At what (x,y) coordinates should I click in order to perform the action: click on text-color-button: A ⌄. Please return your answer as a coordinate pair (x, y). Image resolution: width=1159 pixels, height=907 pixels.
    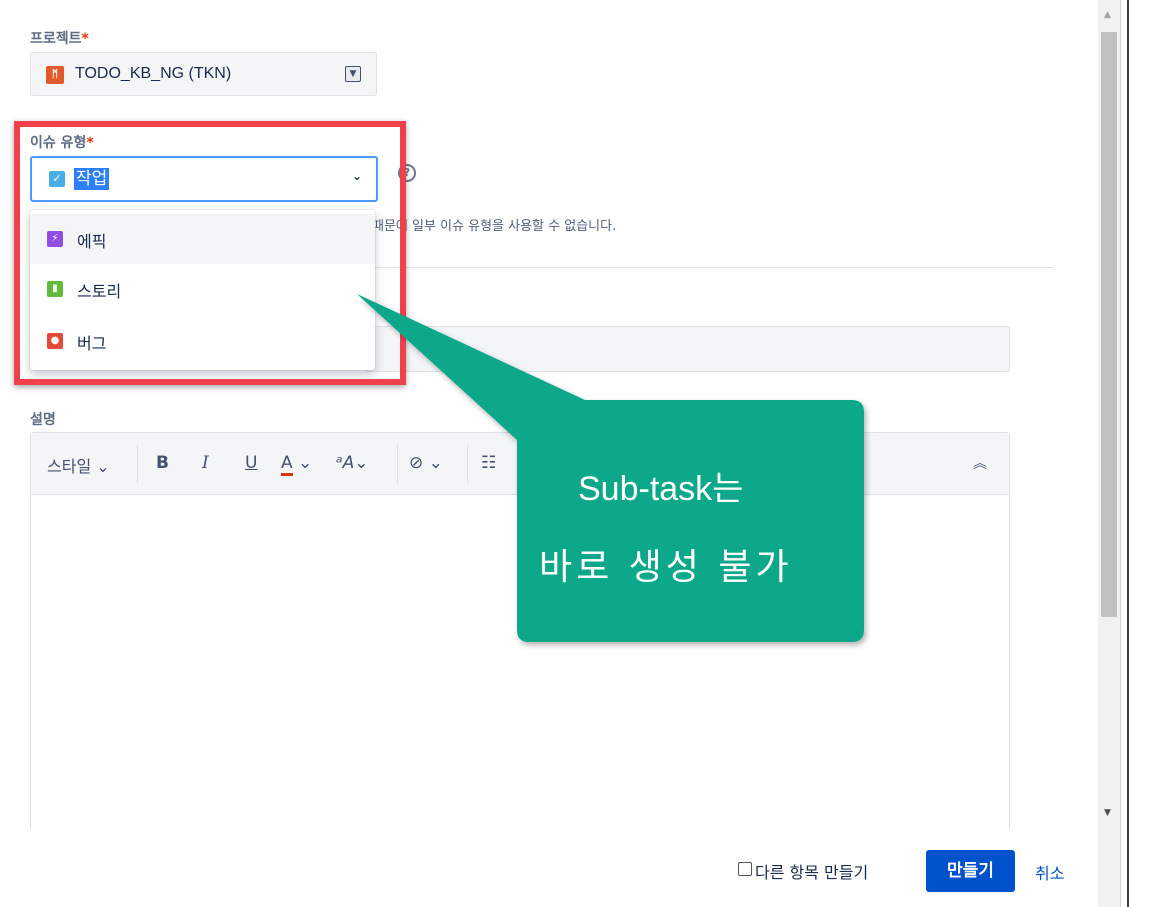
    Looking at the image, I should click on (296, 464).